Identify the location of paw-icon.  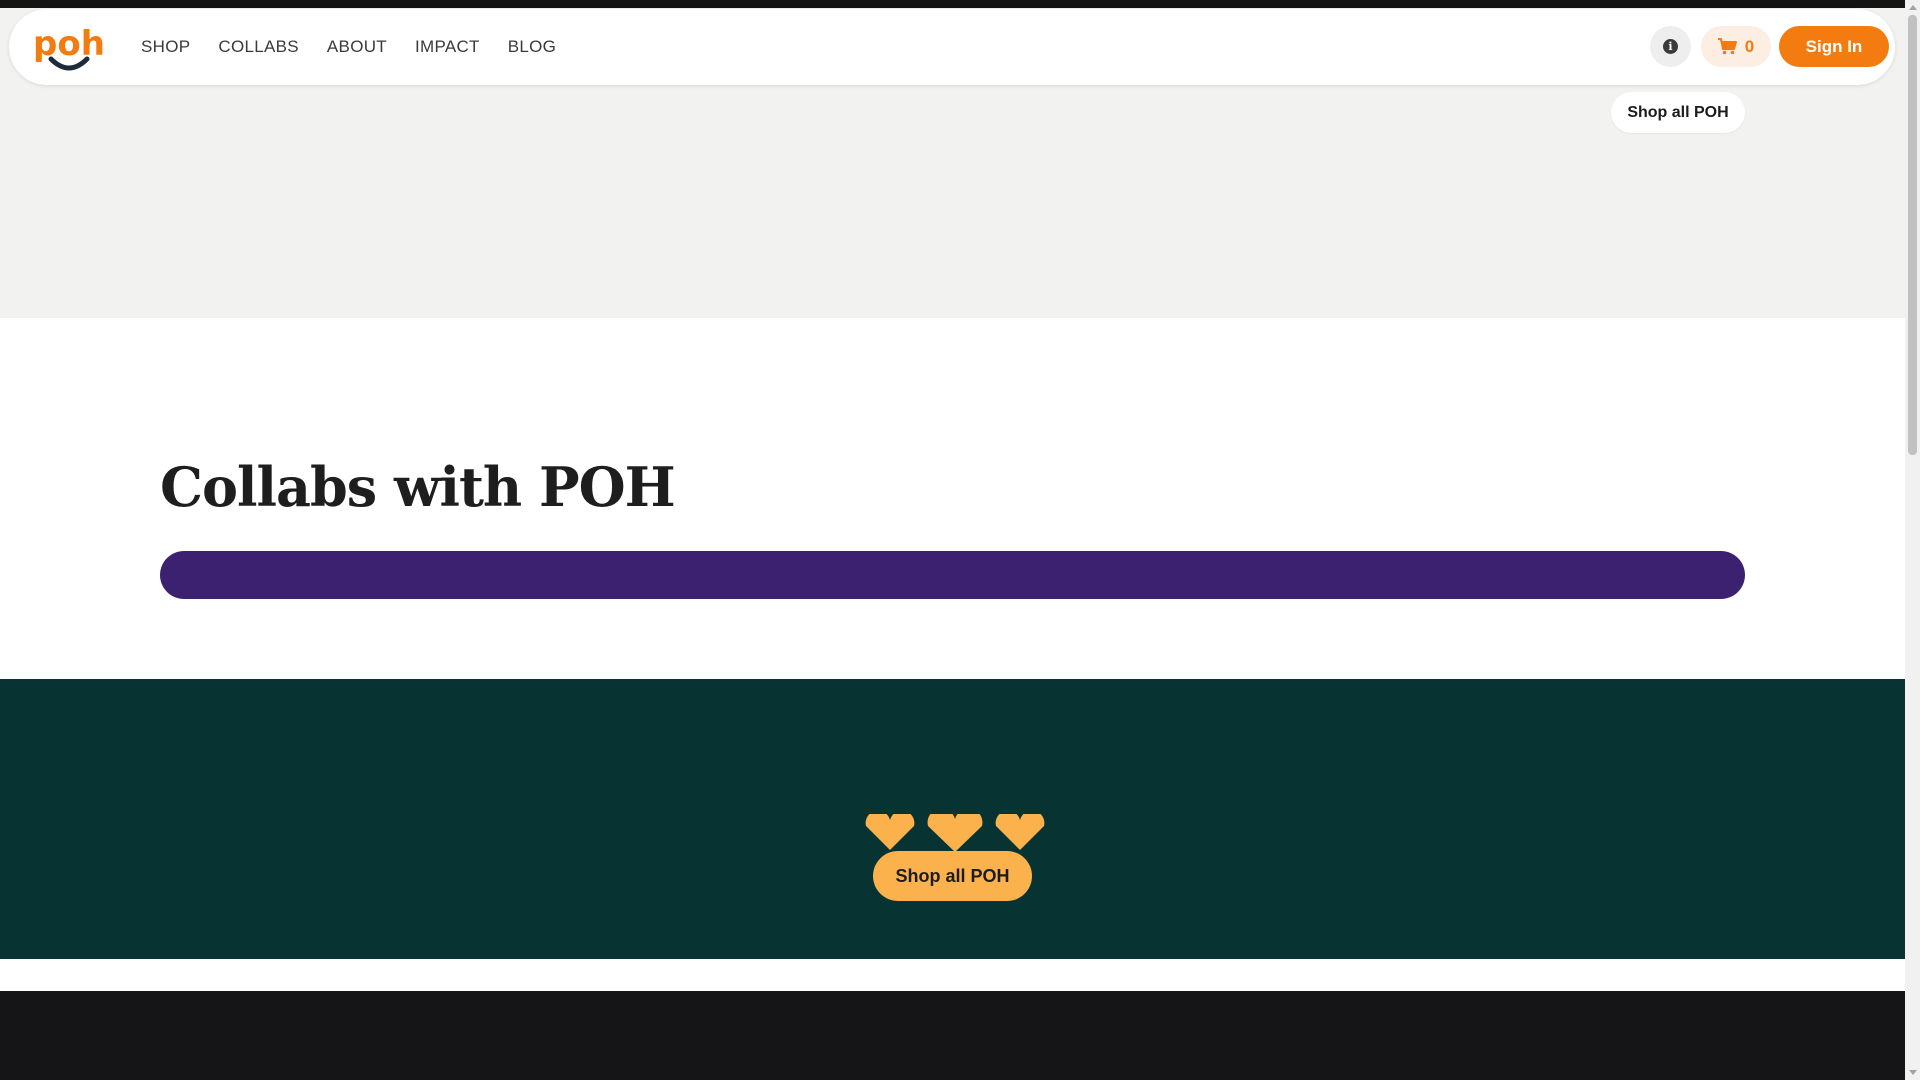
(955, 833).